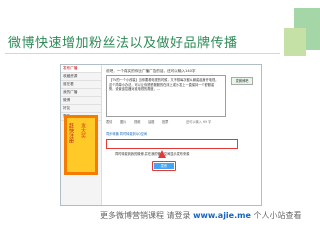  What do you see at coordinates (142, 53) in the screenshot?
I see `title-divider` at bounding box center [142, 53].